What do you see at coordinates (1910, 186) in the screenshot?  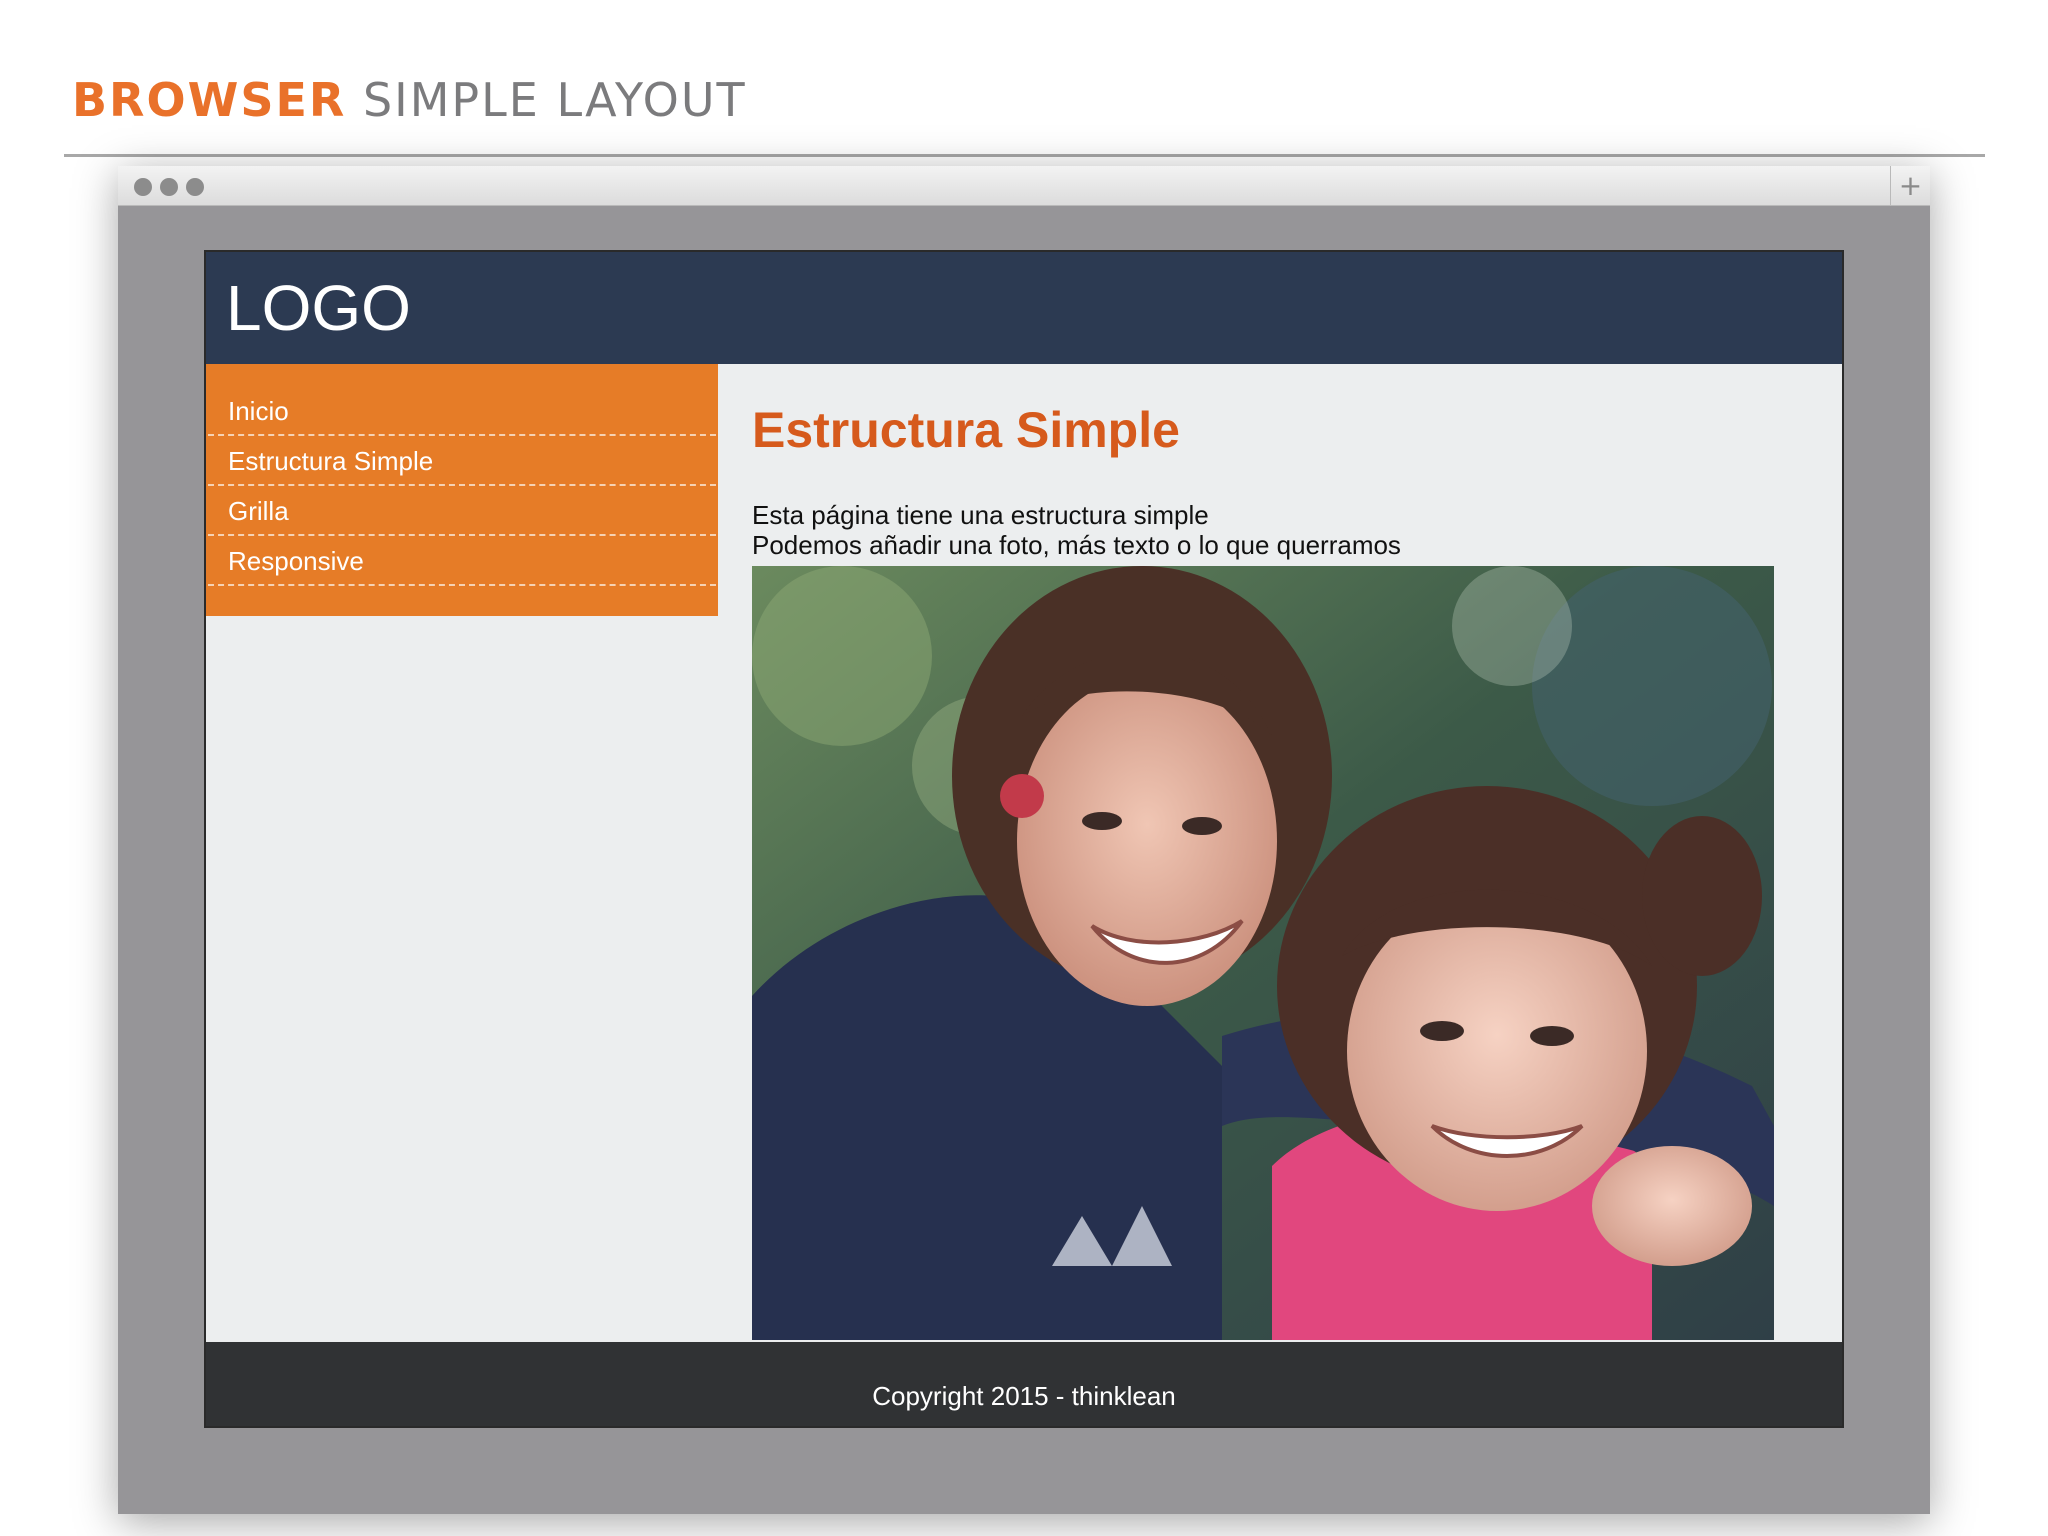 I see `new-tab-icon: +` at bounding box center [1910, 186].